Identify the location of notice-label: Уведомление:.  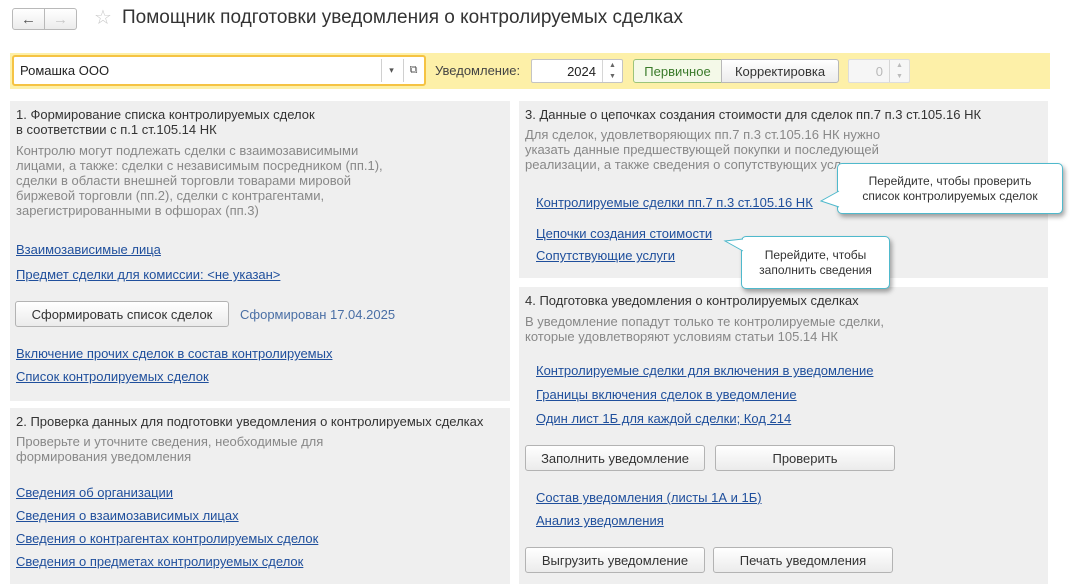
(478, 70).